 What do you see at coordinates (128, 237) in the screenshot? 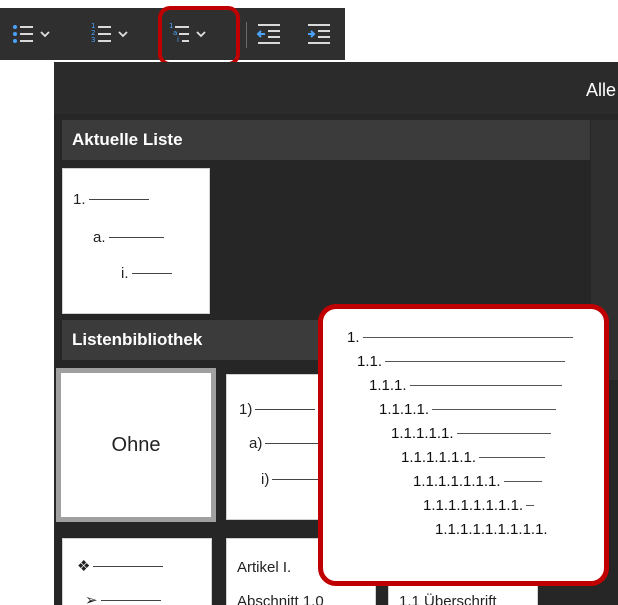
I see `list-level: a.` at bounding box center [128, 237].